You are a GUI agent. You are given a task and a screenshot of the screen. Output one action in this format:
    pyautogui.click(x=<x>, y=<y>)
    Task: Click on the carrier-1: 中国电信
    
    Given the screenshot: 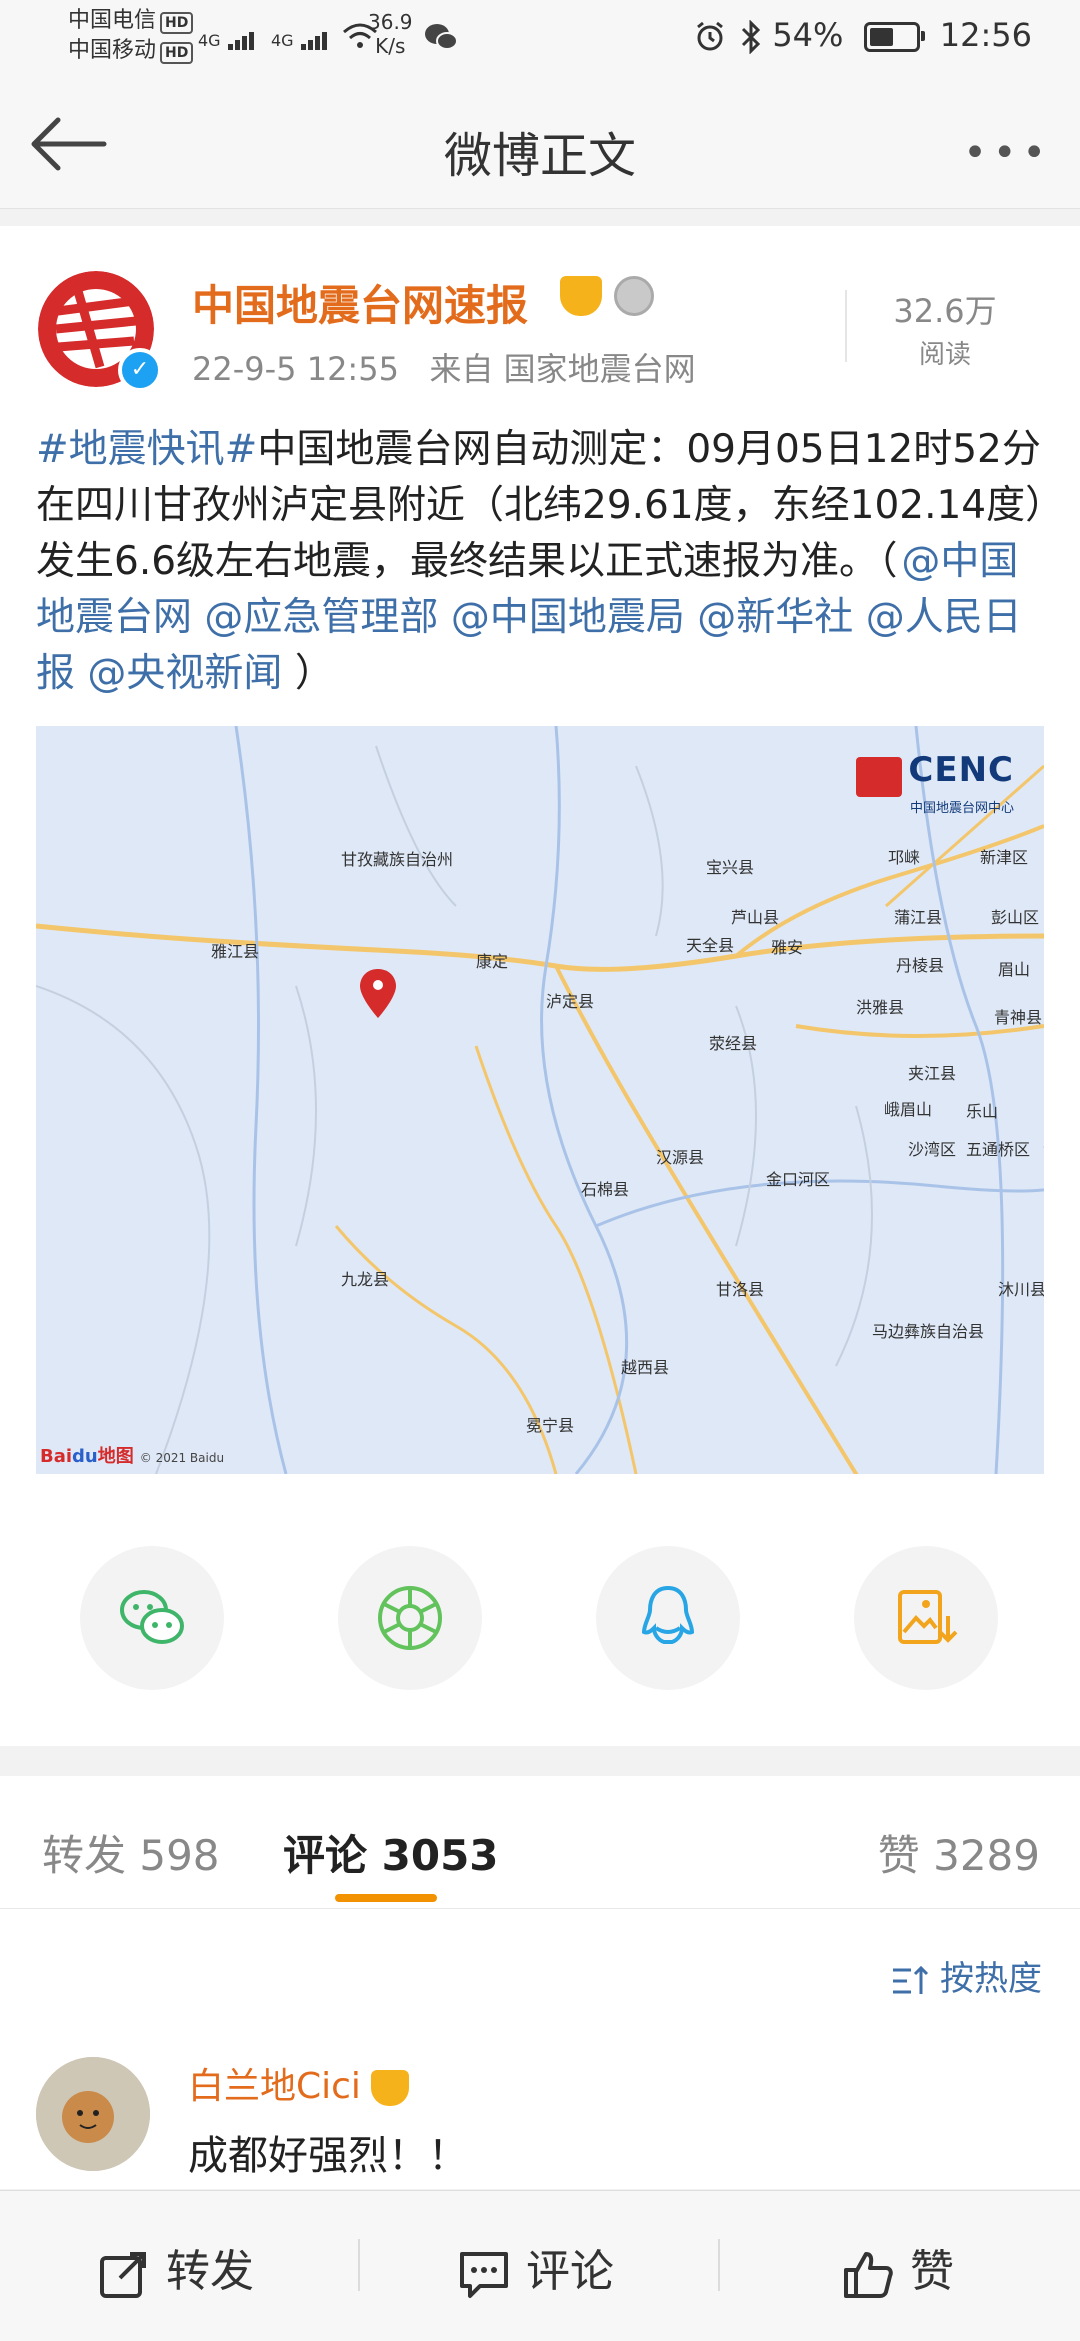 What is the action you would take?
    pyautogui.click(x=112, y=20)
    